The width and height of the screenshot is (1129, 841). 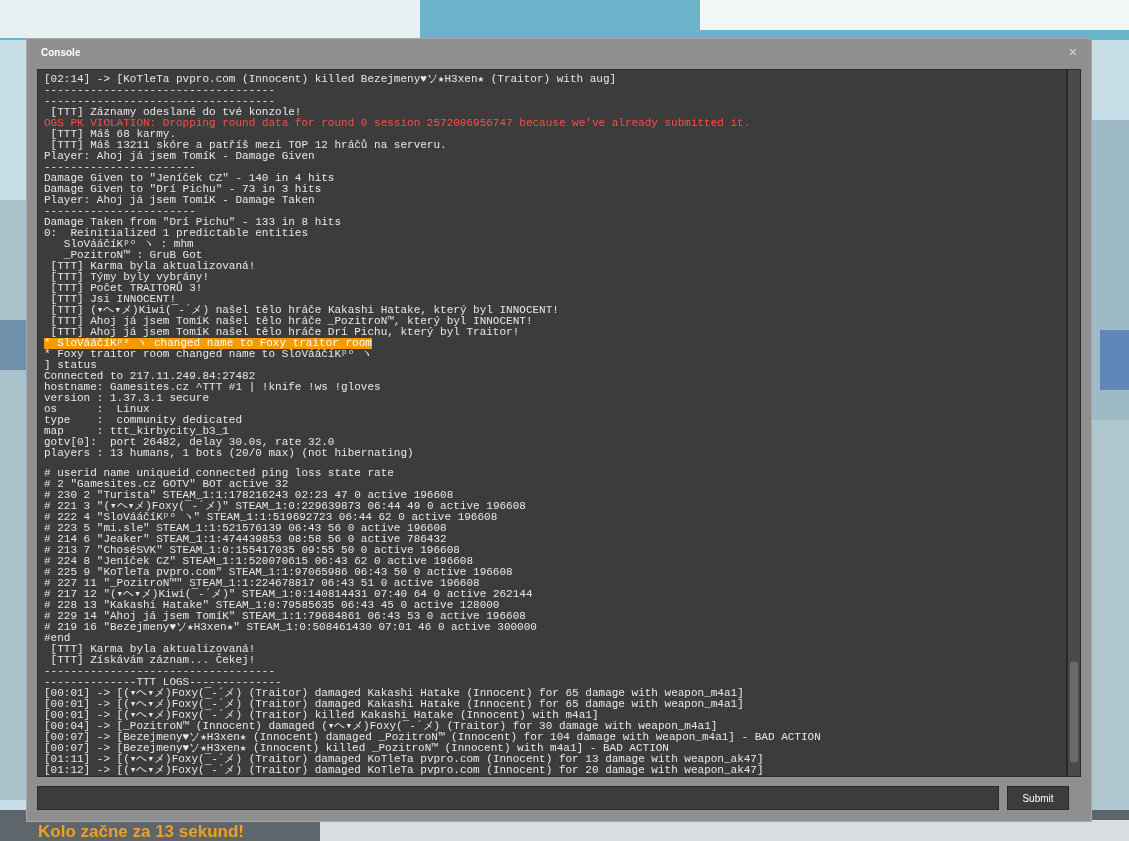 What do you see at coordinates (179, 156) in the screenshot?
I see `log-line: Player: Ahoj já jsem TomíK - Damage Given` at bounding box center [179, 156].